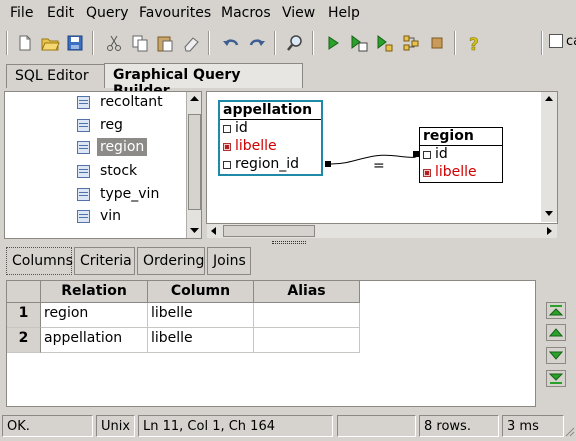 The height and width of the screenshot is (441, 576). What do you see at coordinates (382, 231) in the screenshot?
I see `canvas-horizontal-scrollbar` at bounding box center [382, 231].